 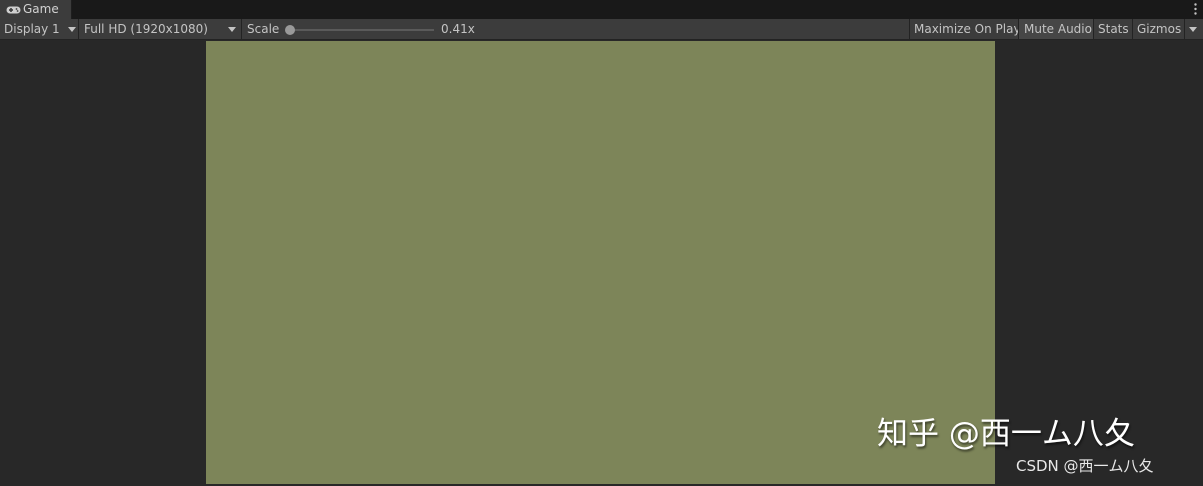 What do you see at coordinates (263, 29) in the screenshot?
I see `scale-label: Scale` at bounding box center [263, 29].